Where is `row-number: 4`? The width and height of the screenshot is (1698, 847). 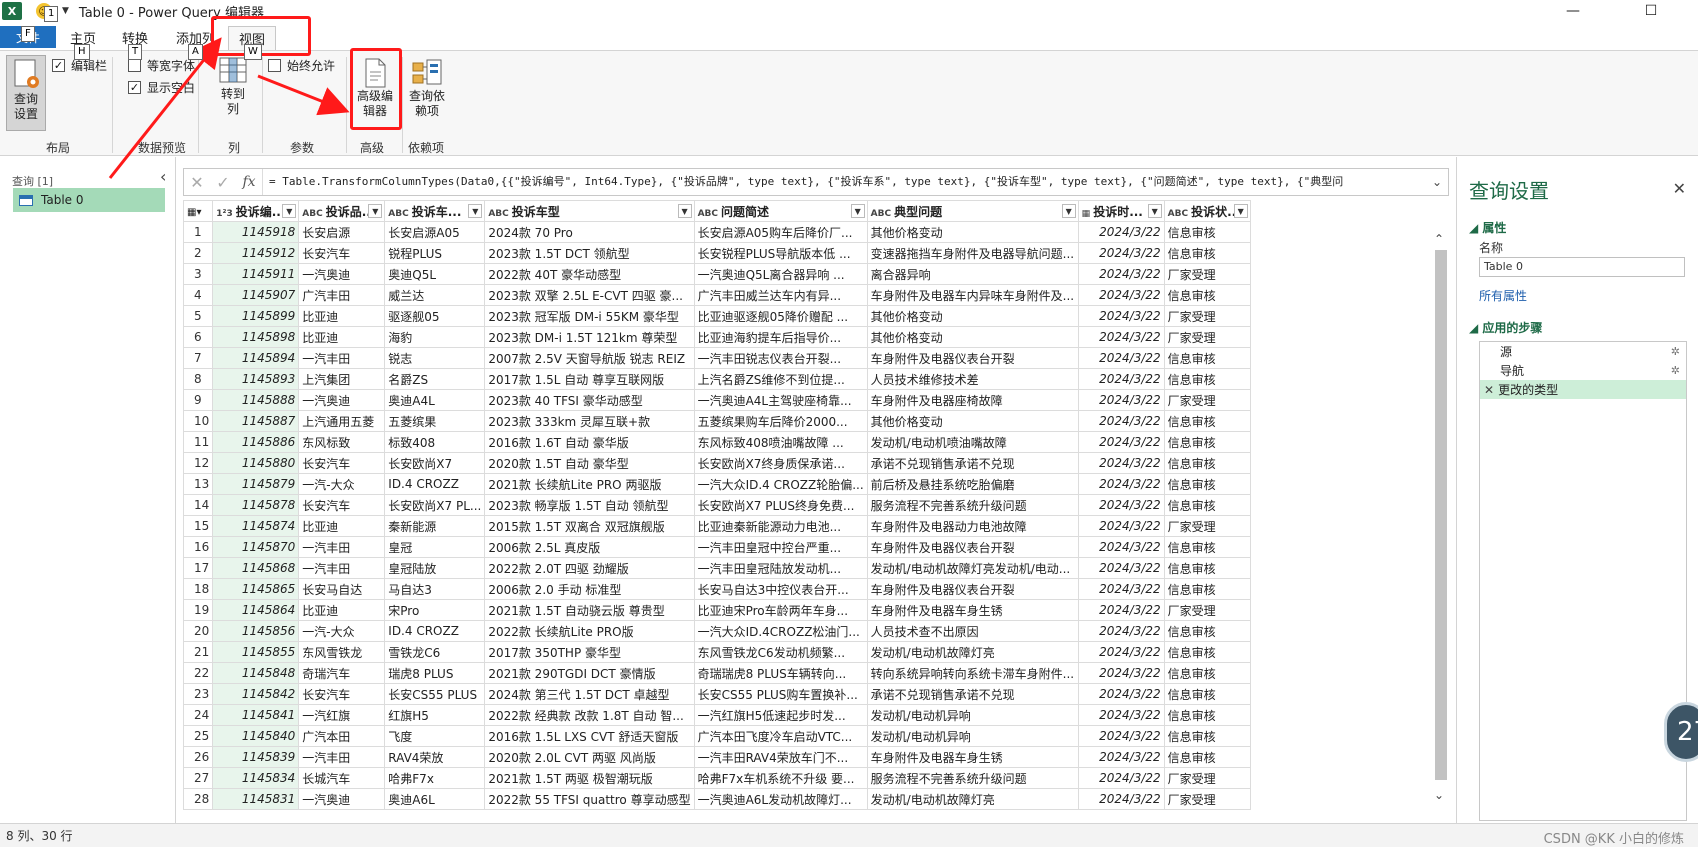 row-number: 4 is located at coordinates (198, 295).